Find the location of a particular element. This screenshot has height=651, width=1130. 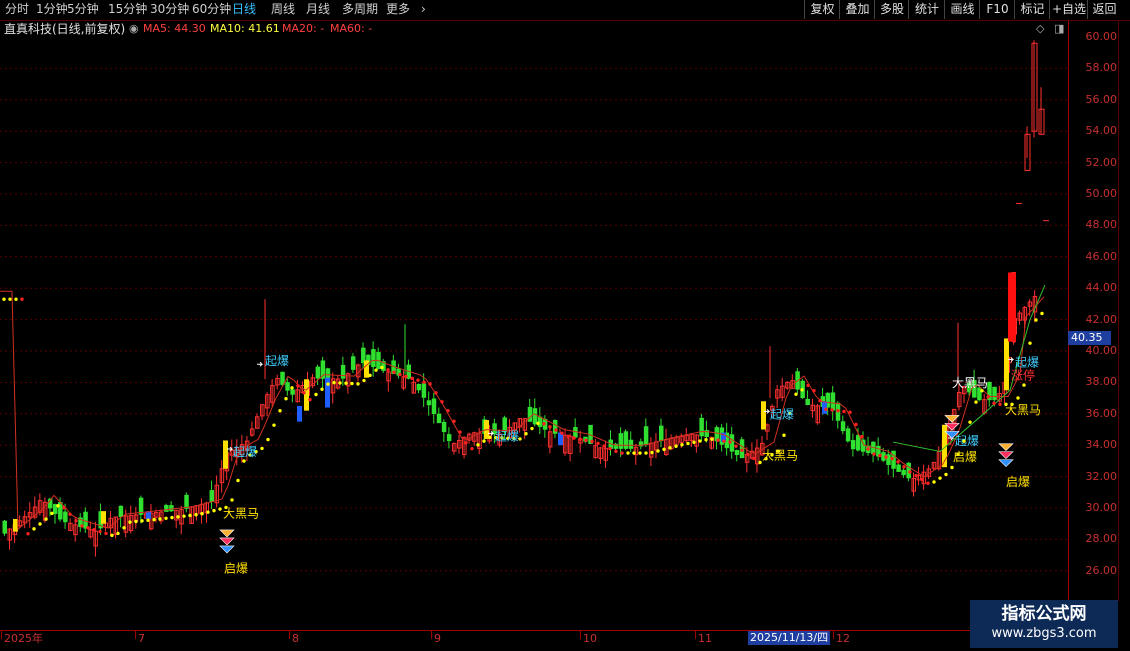

label-qibao: 起爆 is located at coordinates (507, 436).